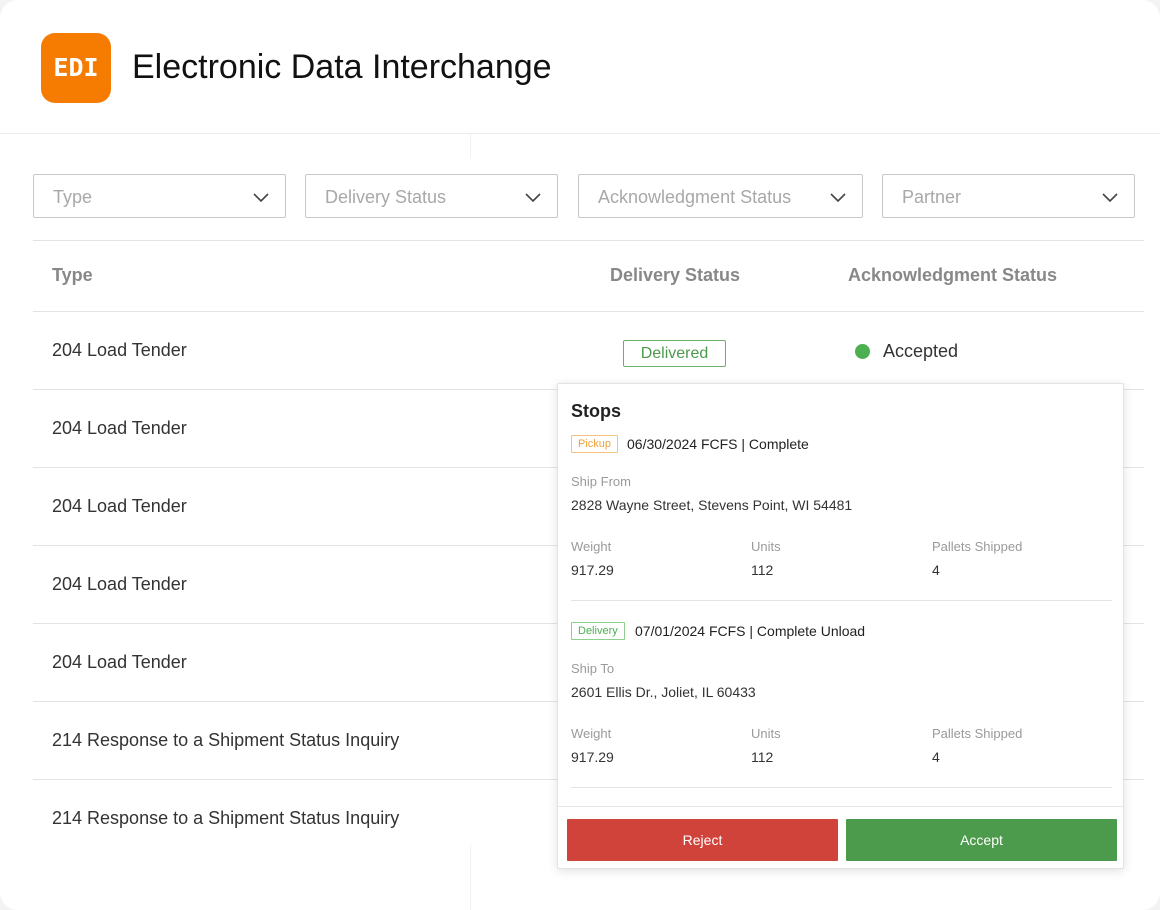 Image resolution: width=1160 pixels, height=910 pixels. I want to click on page-title: Electronic Data Interchange, so click(342, 67).